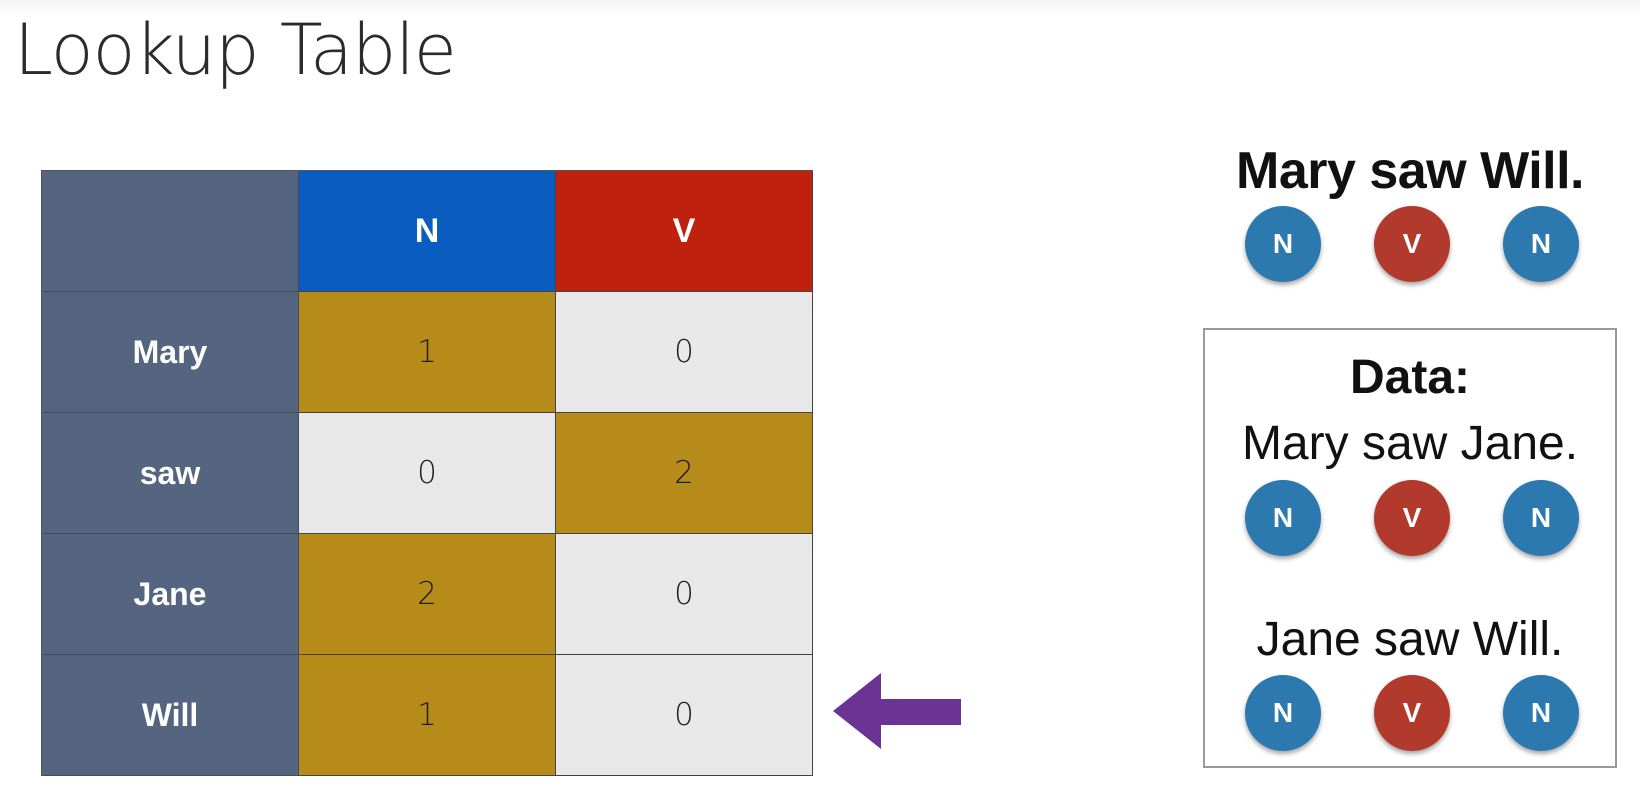 The image size is (1640, 787). Describe the element at coordinates (235, 50) in the screenshot. I see `page-title: Lookup Table` at that location.